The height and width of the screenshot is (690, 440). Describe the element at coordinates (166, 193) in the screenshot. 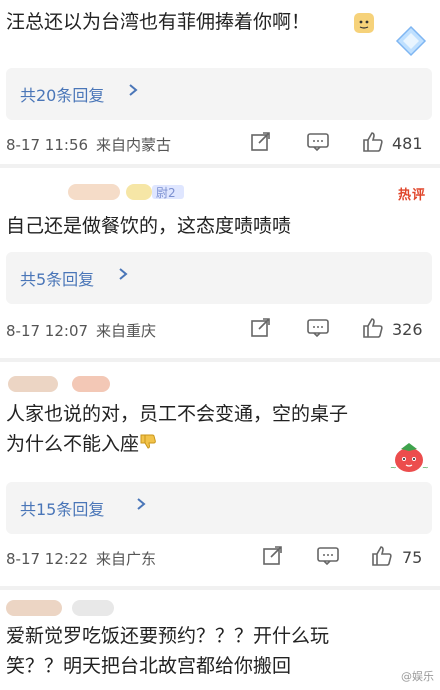

I see `user-level-text: 尉2` at that location.